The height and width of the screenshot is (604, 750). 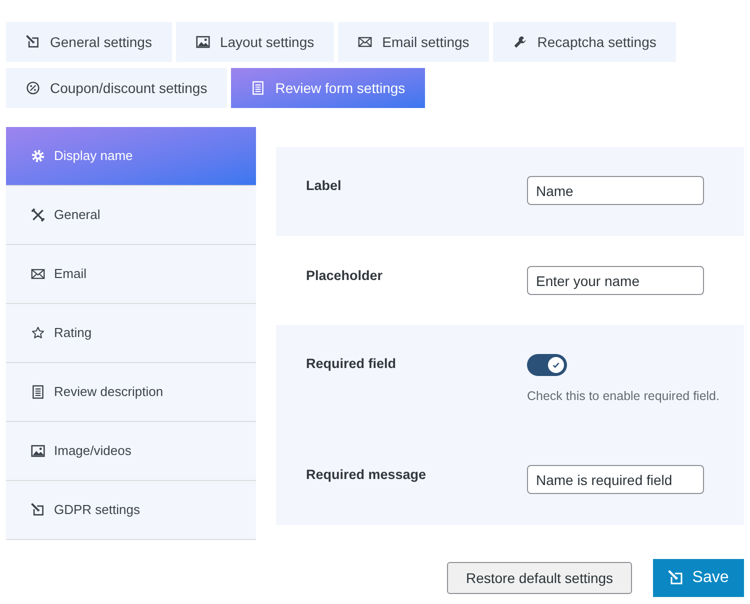 What do you see at coordinates (131, 156) in the screenshot?
I see `sidebar-item: Display name` at bounding box center [131, 156].